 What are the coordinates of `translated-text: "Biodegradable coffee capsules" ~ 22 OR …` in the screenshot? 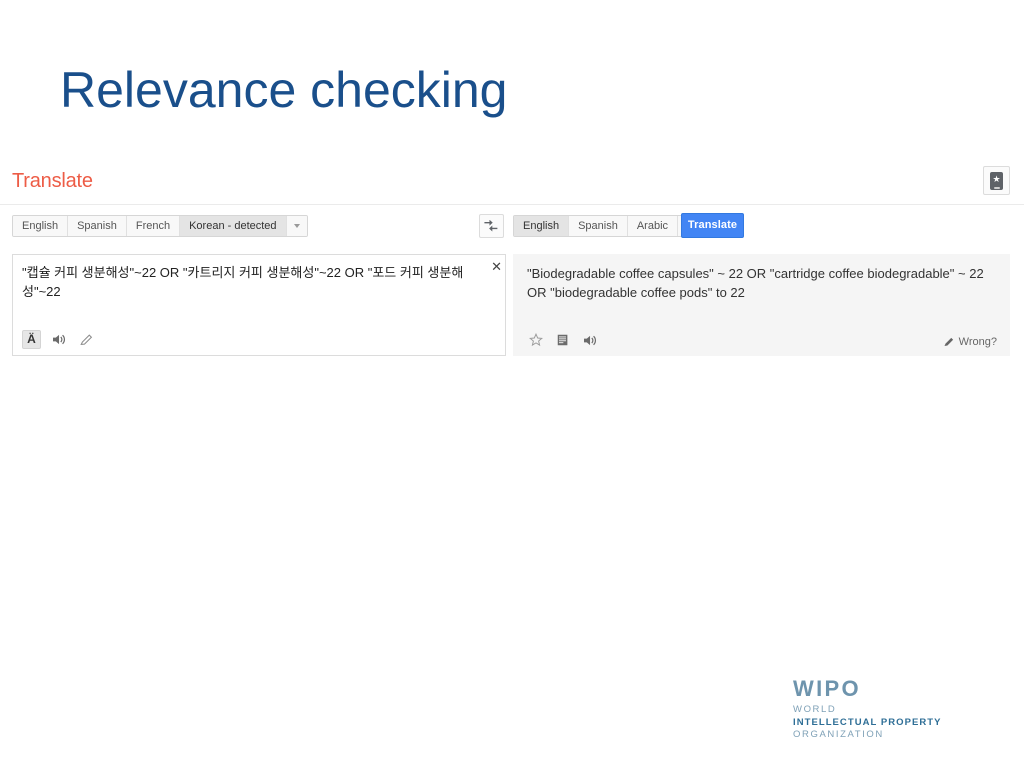 It's located at (755, 283).